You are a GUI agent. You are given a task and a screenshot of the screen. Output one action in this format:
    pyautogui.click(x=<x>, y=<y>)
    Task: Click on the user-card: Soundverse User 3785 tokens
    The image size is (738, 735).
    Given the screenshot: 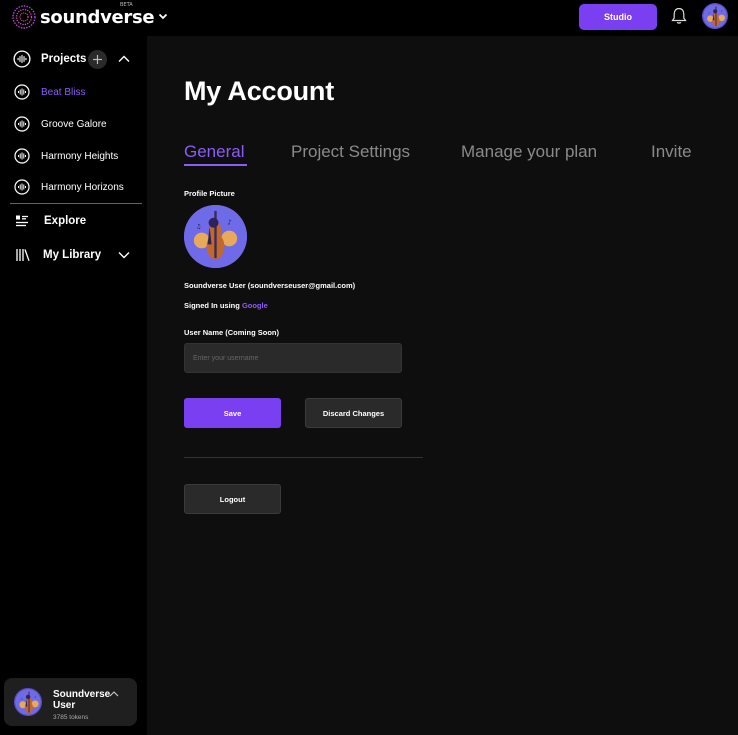 What is the action you would take?
    pyautogui.click(x=70, y=702)
    